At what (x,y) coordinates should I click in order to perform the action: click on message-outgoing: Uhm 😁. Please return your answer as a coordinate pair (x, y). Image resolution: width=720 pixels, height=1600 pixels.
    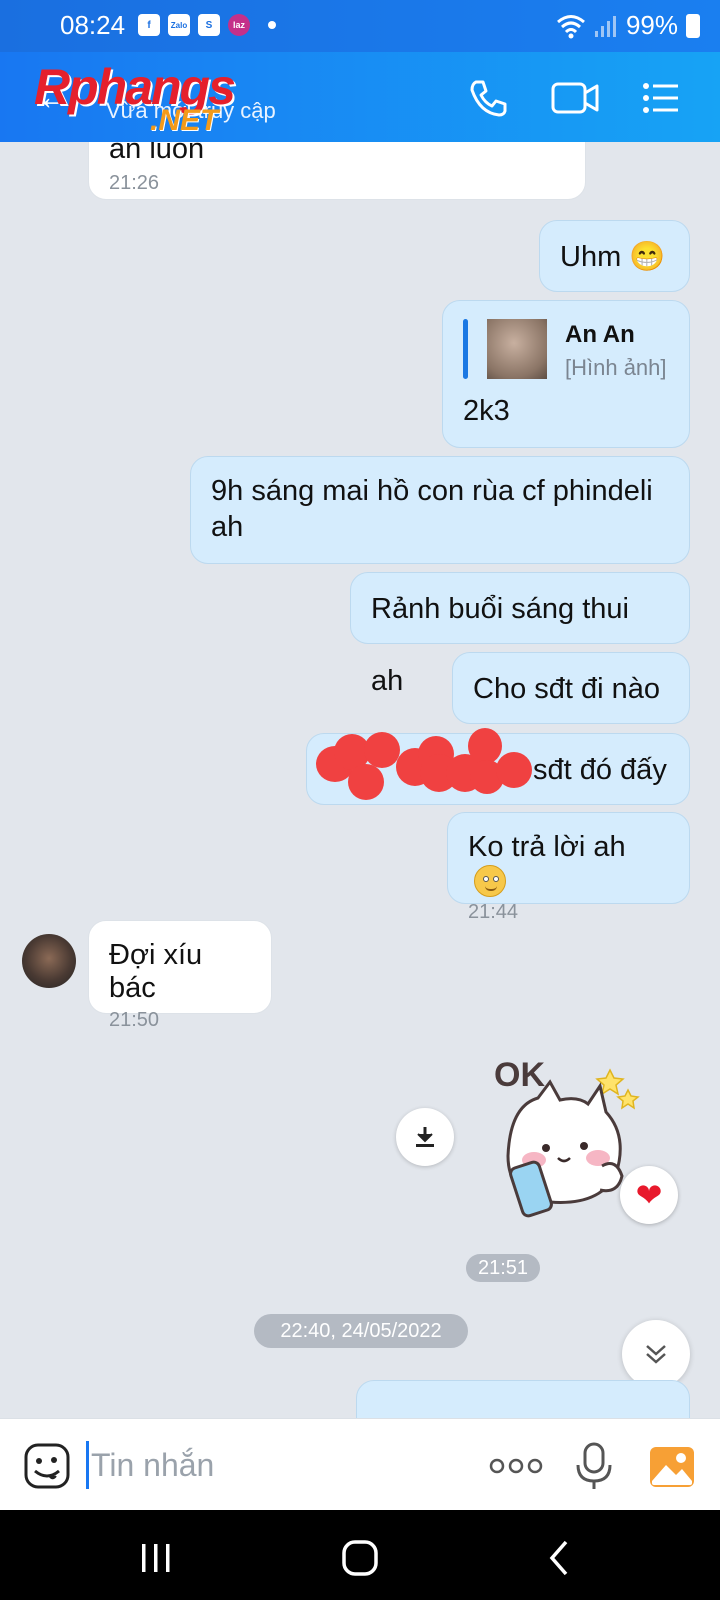
    Looking at the image, I should click on (614, 256).